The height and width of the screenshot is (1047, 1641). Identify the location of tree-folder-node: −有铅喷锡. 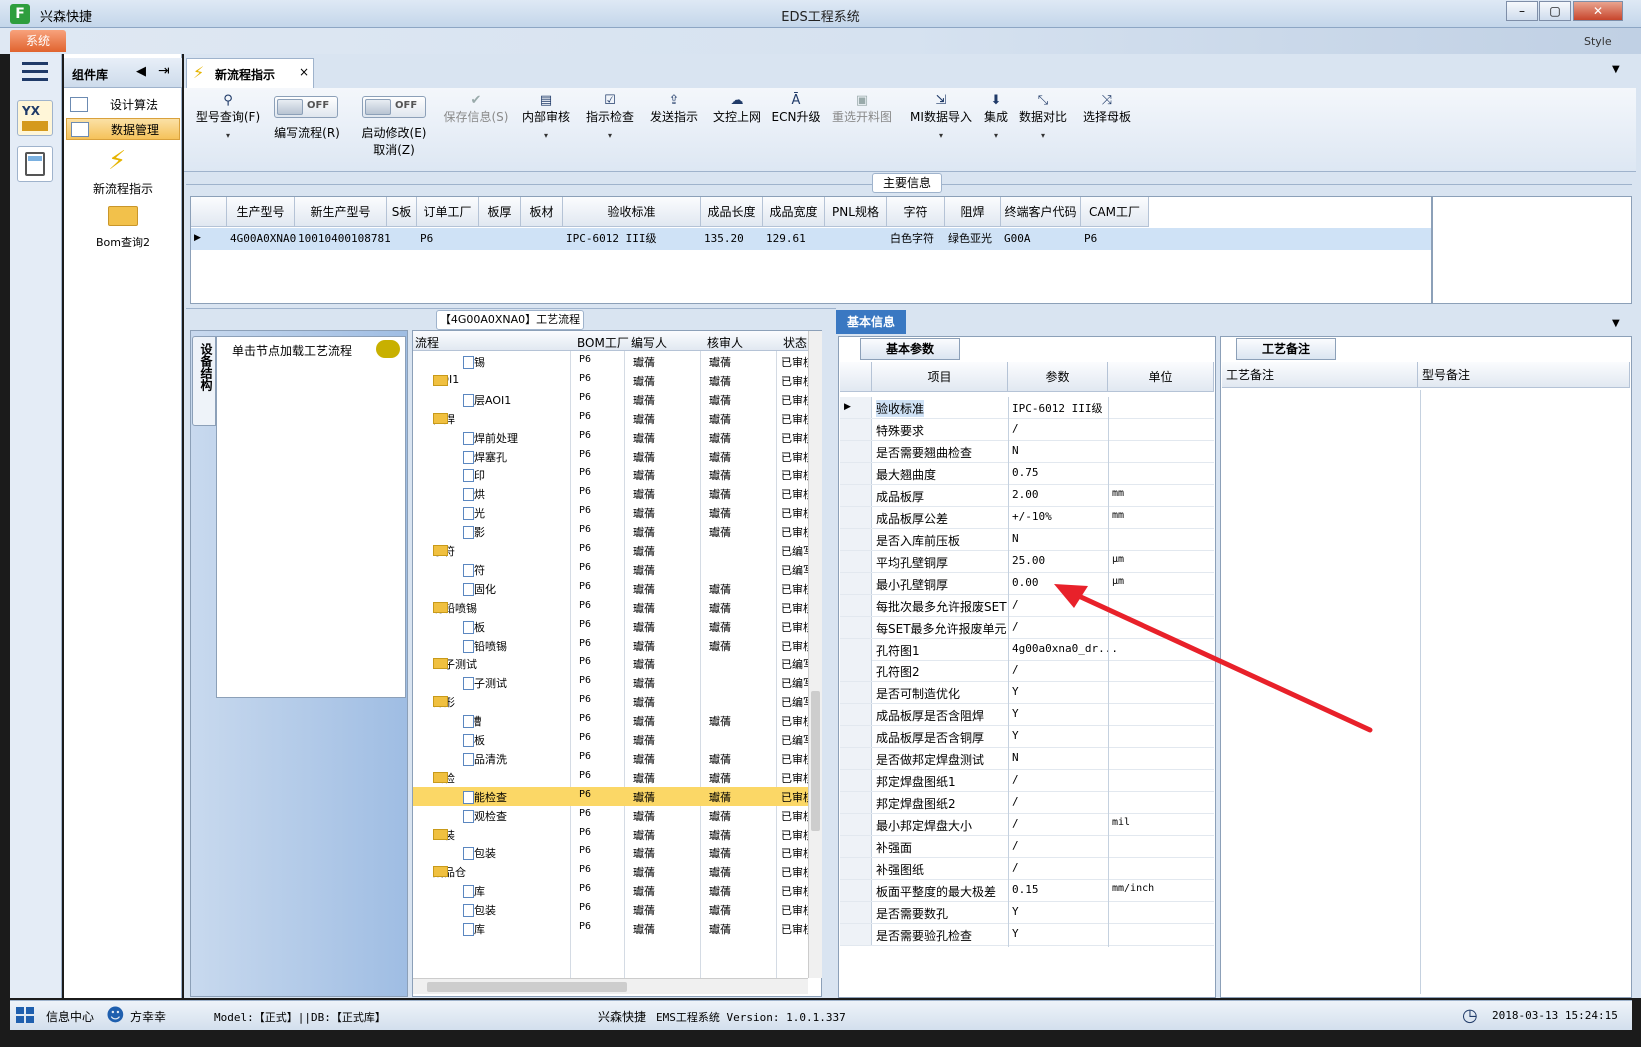
(455, 608).